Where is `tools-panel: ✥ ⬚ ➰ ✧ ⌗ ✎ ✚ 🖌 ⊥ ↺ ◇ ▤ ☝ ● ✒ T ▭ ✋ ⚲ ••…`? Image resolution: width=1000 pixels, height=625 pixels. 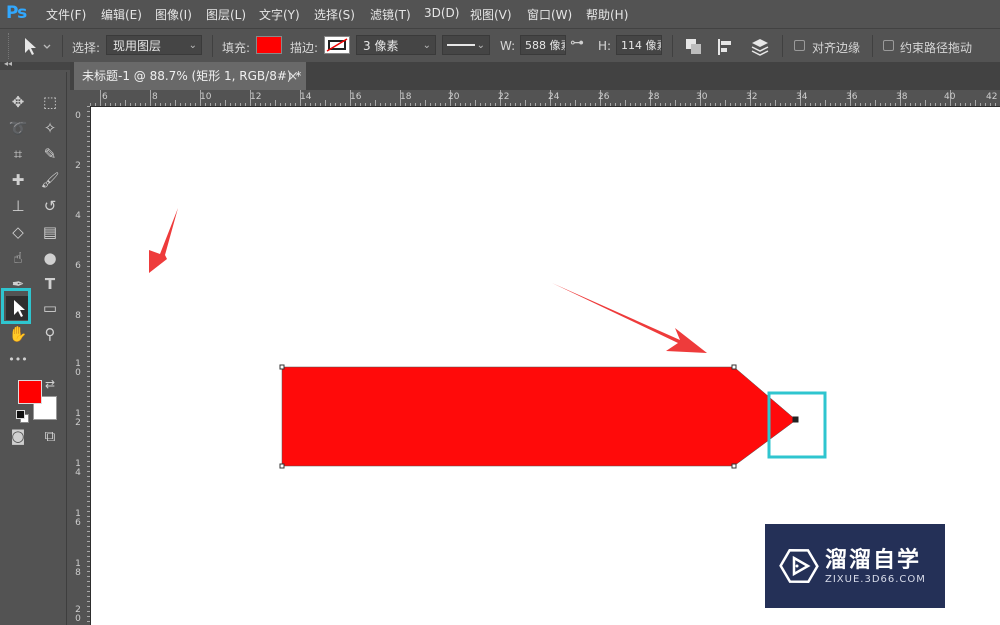
tools-panel: ✥ ⬚ ➰ ✧ ⌗ ✎ ✚ 🖌 ⊥ ↺ ◇ ▤ ☝ ● ✒ T ▭ ✋ ⚲ ••… is located at coordinates (33, 348).